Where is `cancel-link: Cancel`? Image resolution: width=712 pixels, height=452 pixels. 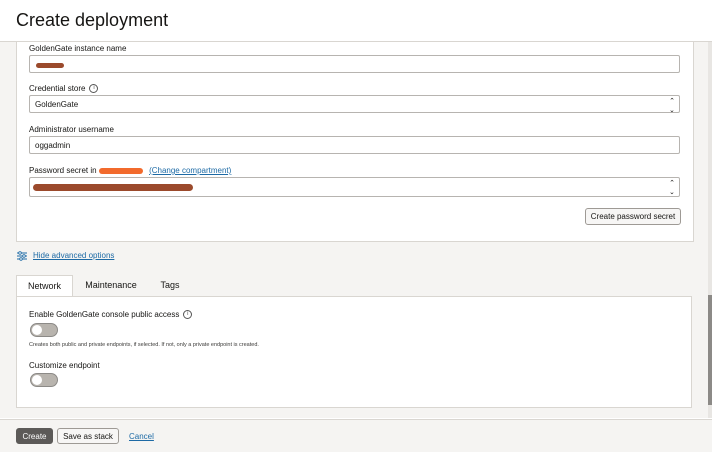 cancel-link: Cancel is located at coordinates (141, 436).